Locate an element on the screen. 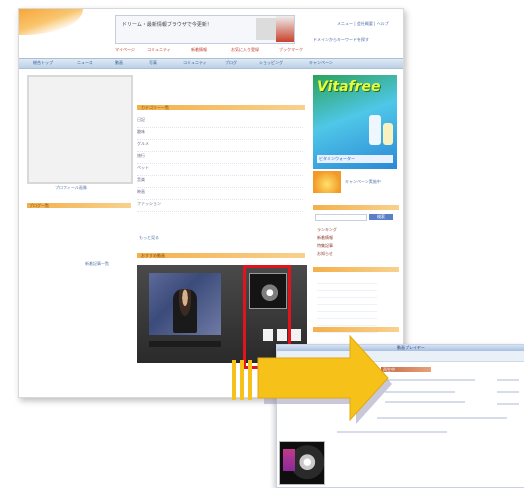 This screenshot has width=524, height=488. nav-item: 写真 is located at coordinates (153, 62).